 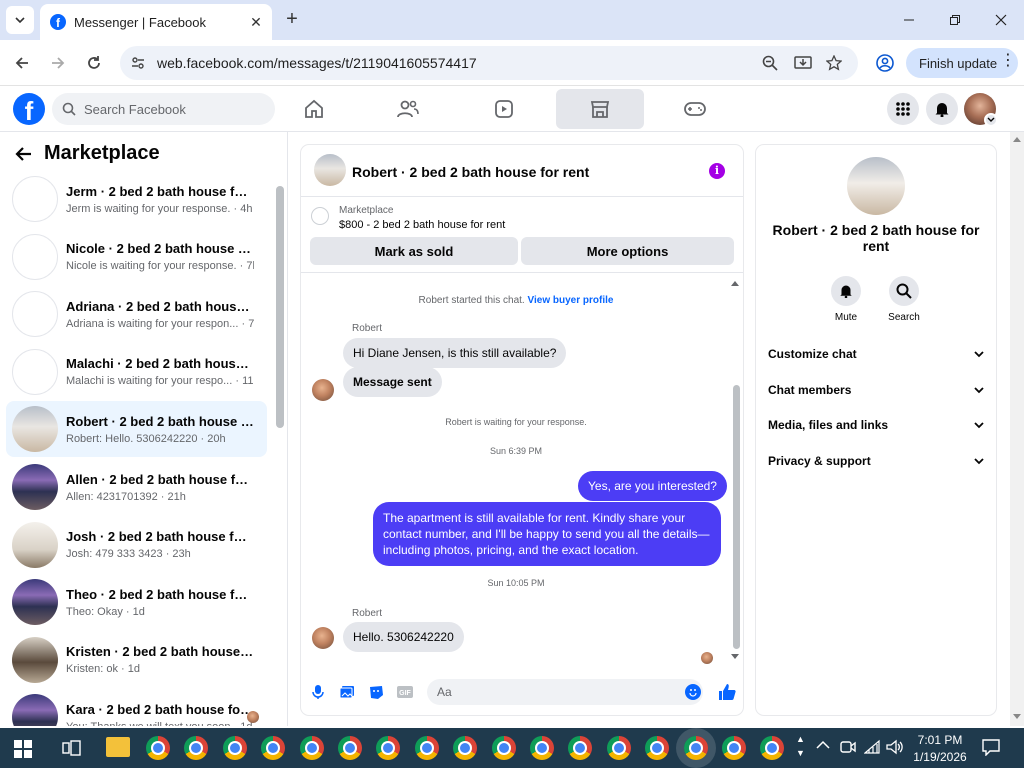 I want to click on voice-clip-icon, so click(x=318, y=692).